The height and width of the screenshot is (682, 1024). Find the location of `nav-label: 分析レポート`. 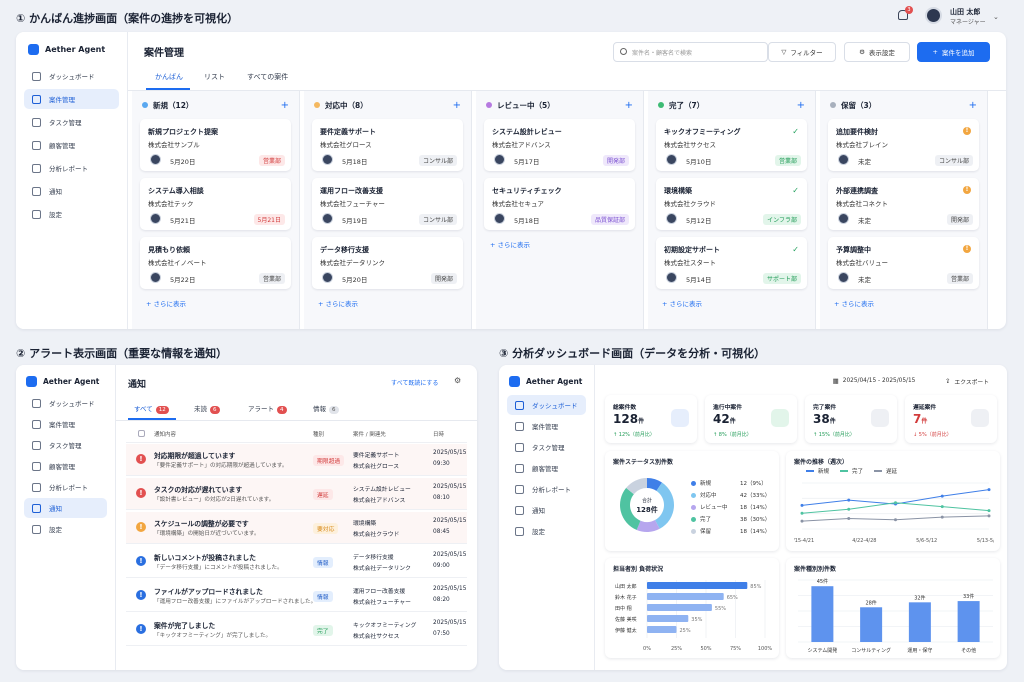

nav-label: 分析レポート is located at coordinates (68, 488).